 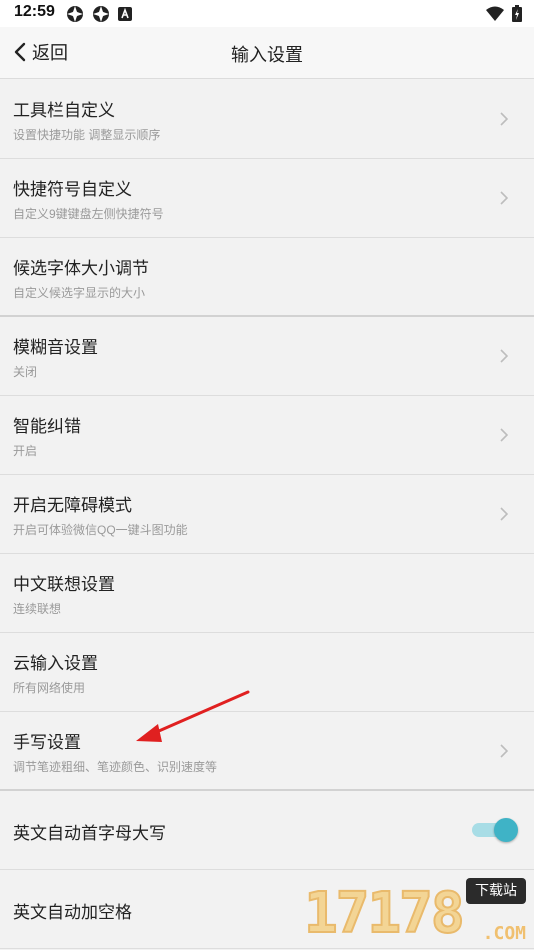 I want to click on setting-subtitle: 自定义候选字显示的大小, so click(x=79, y=293).